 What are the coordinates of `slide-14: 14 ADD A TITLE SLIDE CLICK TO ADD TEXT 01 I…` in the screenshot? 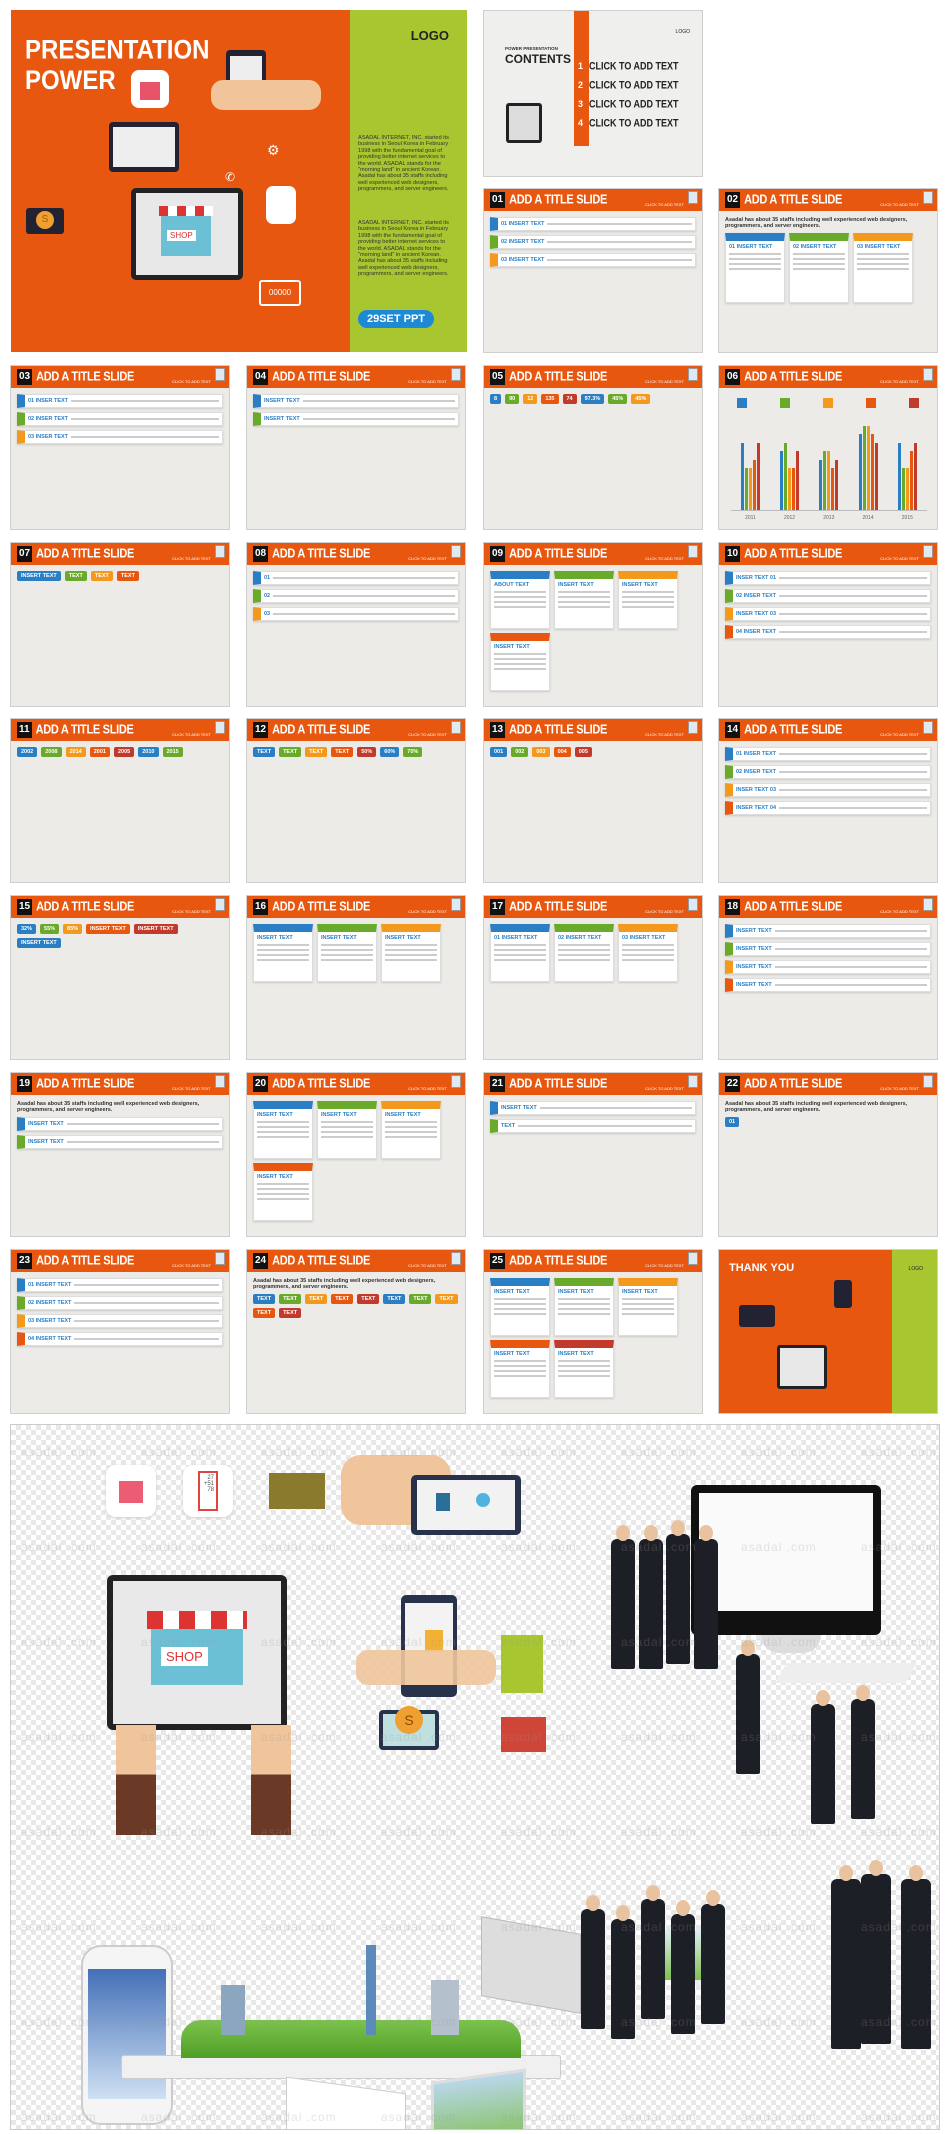 It's located at (828, 800).